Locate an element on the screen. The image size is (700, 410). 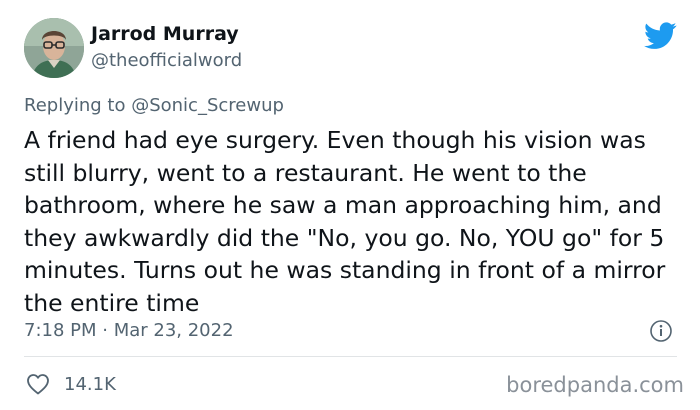
replying-to: Replying to @Sonic_Screwup is located at coordinates (154, 105).